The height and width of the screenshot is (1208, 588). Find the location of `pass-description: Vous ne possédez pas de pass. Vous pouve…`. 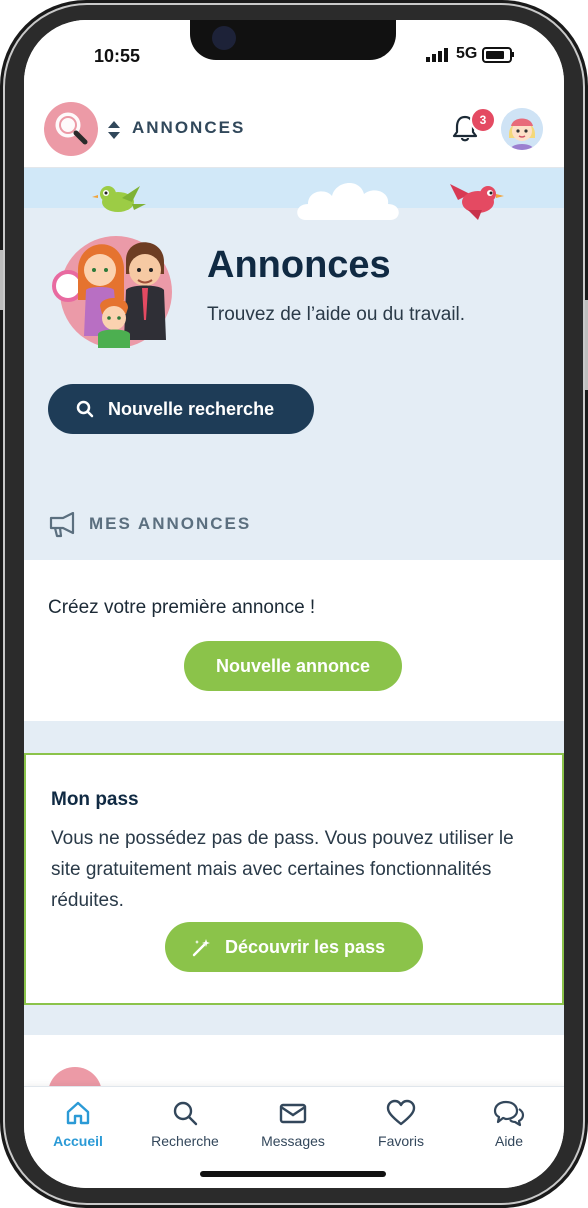

pass-description: Vous ne possédez pas de pass. Vous pouve… is located at coordinates (282, 869).